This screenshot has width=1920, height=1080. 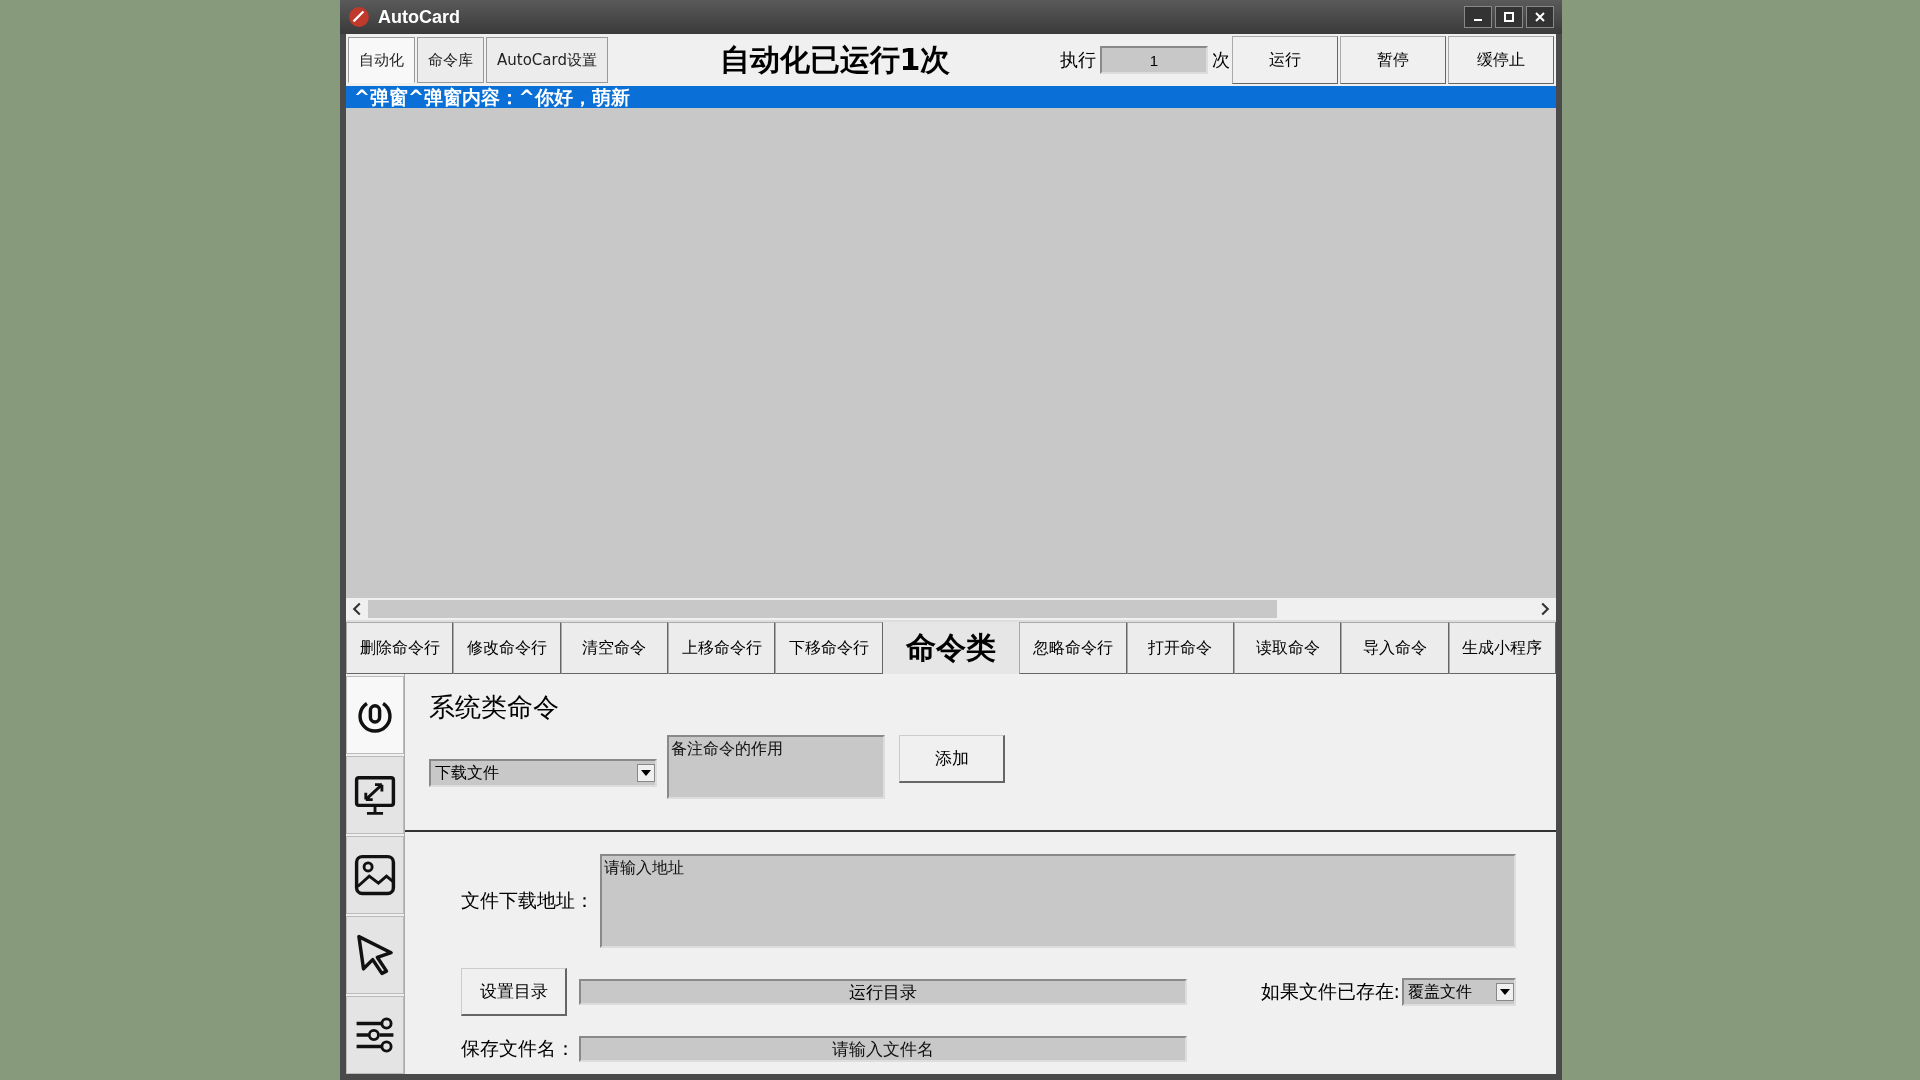 I want to click on maximize-button, so click(x=1509, y=17).